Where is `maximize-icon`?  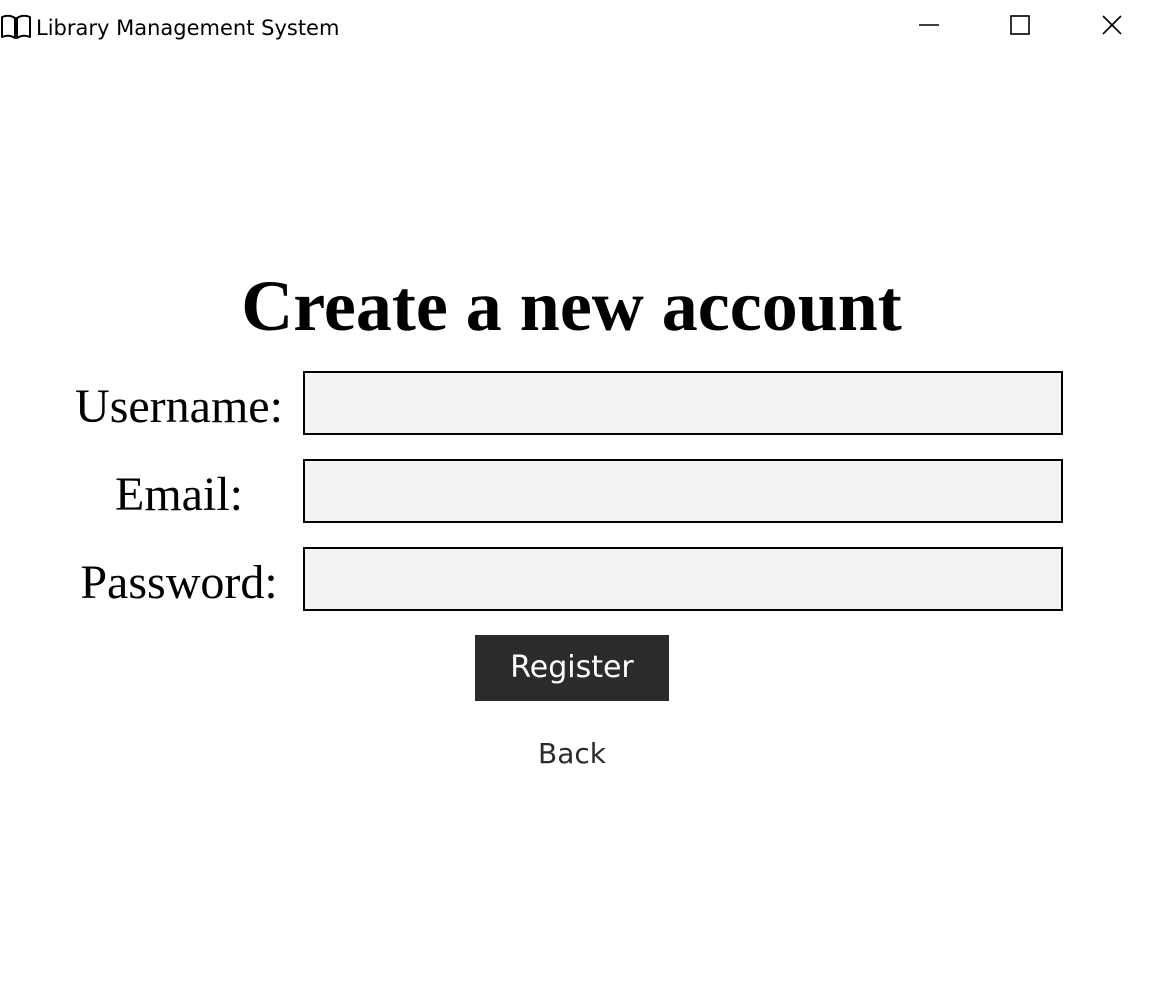 maximize-icon is located at coordinates (1020, 27).